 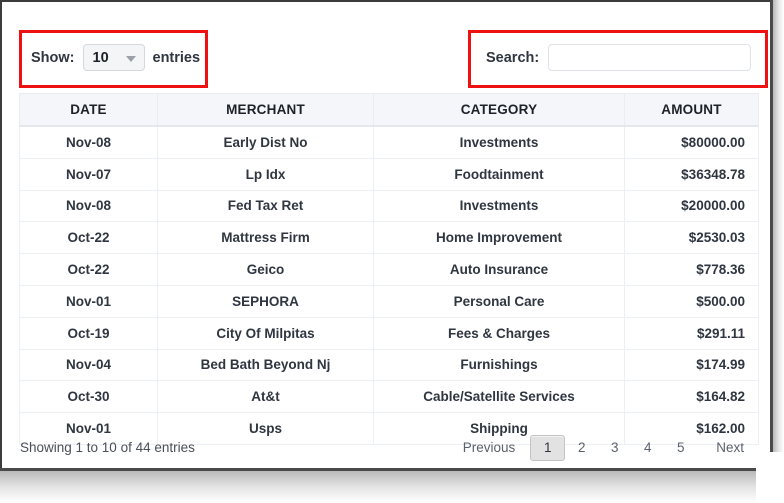 I want to click on cell-category: Fees & Charges, so click(x=499, y=333).